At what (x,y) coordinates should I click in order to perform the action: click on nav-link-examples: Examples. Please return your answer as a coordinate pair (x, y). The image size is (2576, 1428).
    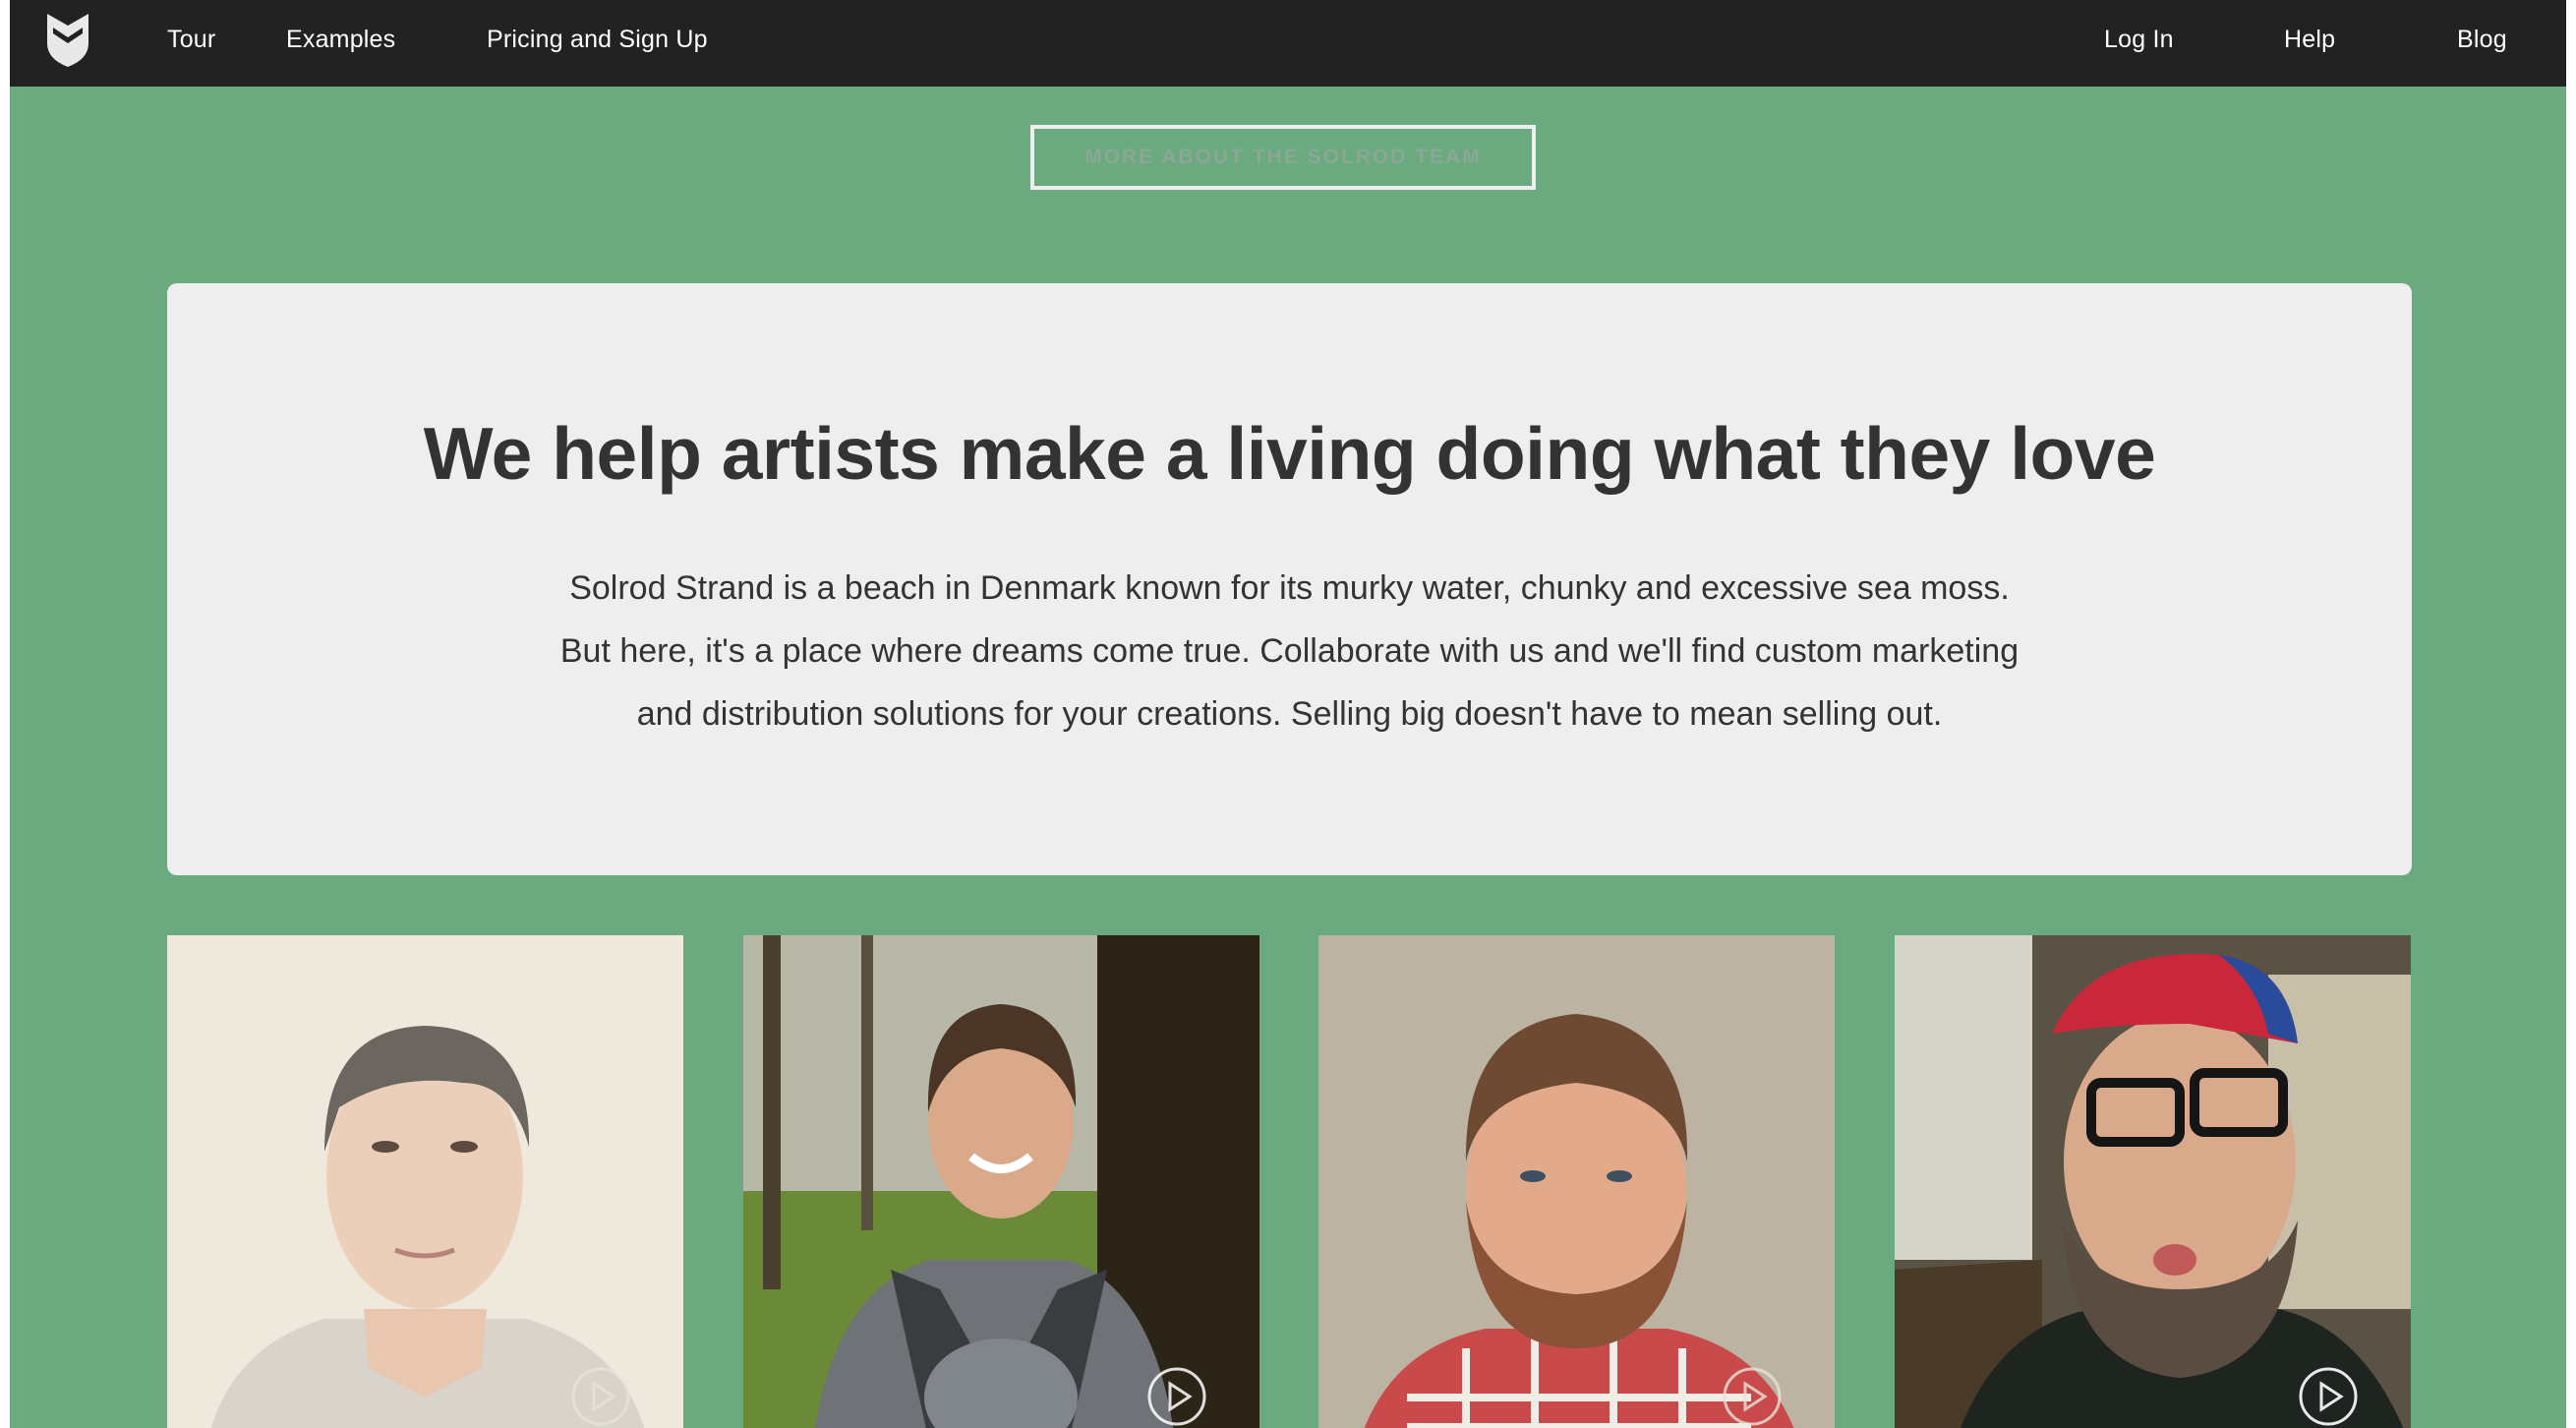
    Looking at the image, I should click on (340, 39).